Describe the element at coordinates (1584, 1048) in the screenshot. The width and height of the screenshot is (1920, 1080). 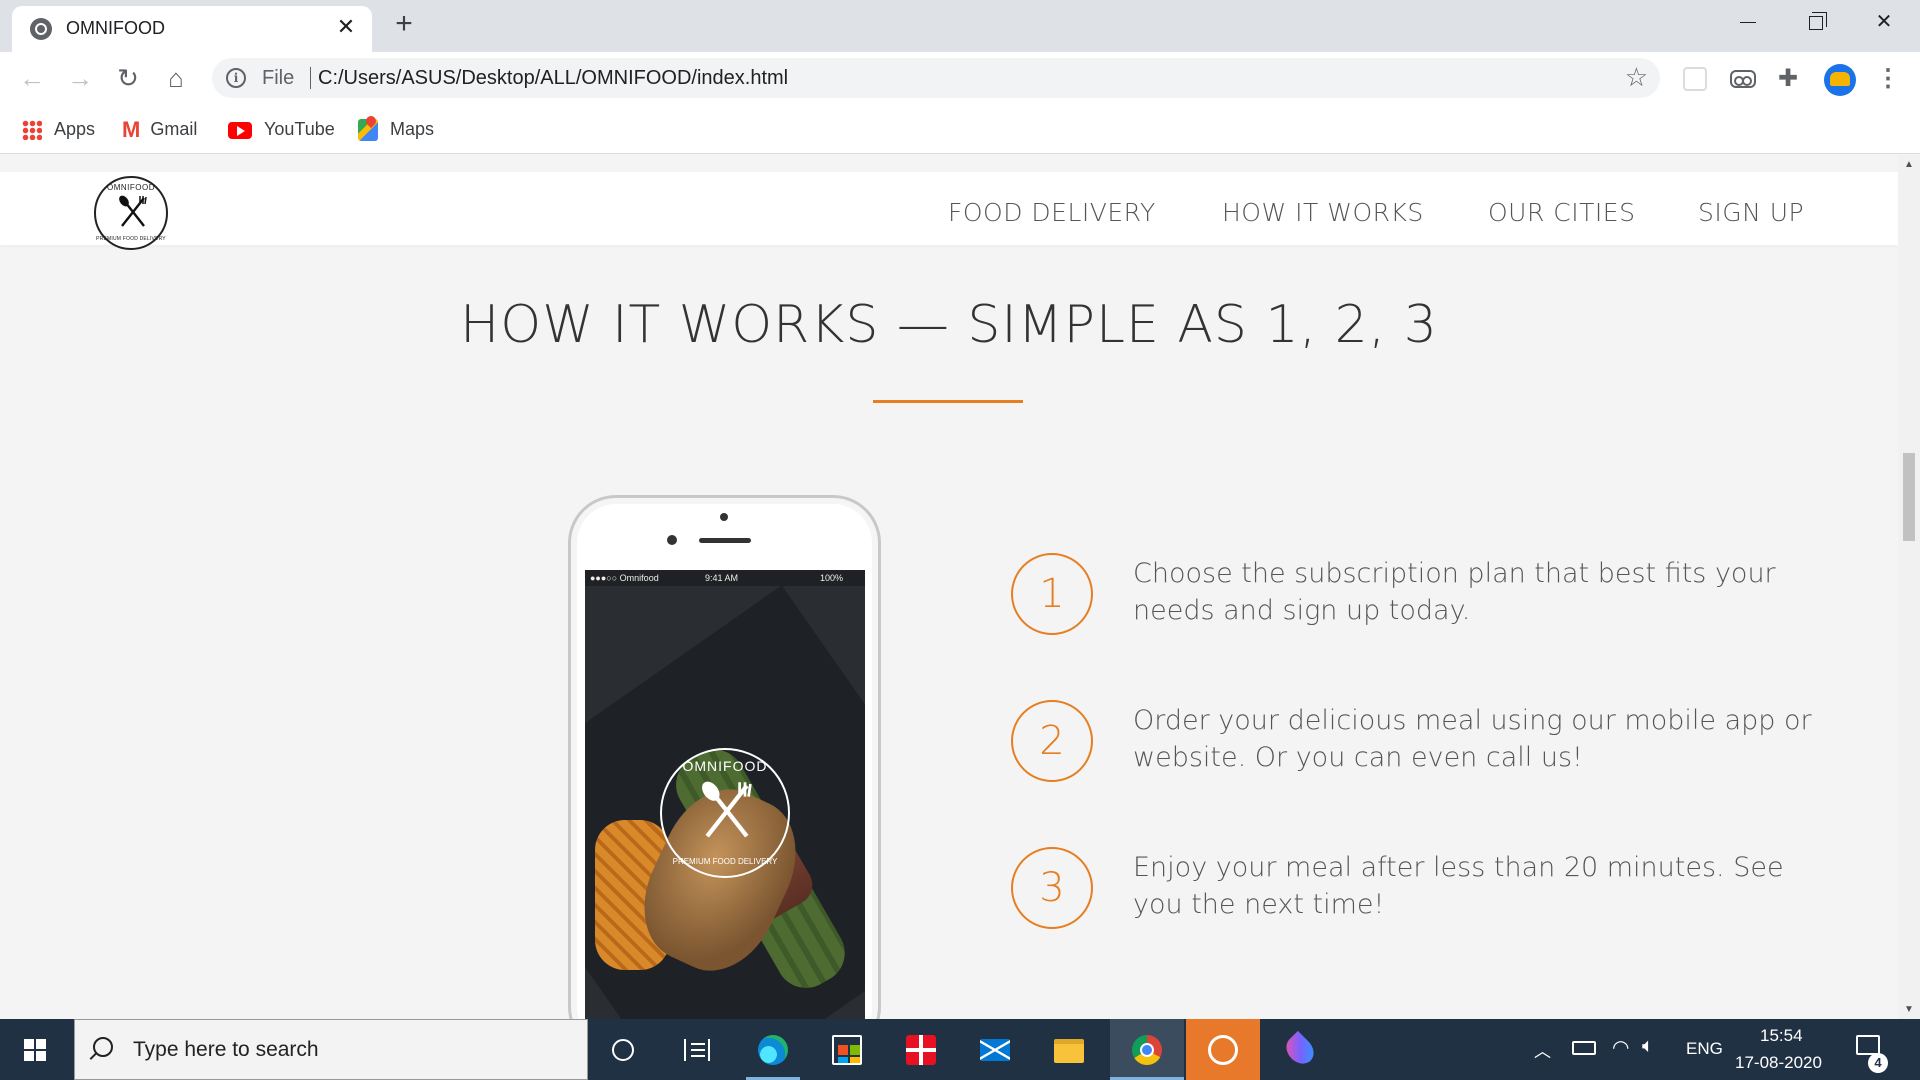
I see `battery-icon` at that location.